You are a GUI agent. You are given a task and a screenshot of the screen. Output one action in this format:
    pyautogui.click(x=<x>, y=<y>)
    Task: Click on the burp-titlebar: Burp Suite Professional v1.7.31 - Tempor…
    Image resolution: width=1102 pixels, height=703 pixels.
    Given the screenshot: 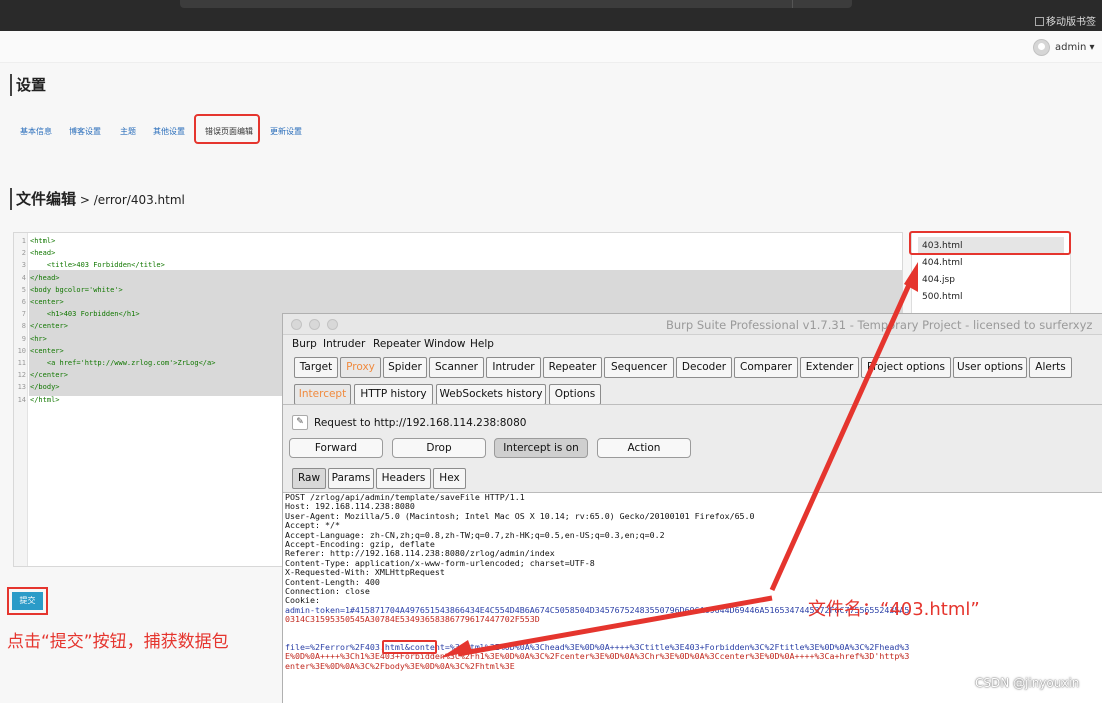 What is the action you would take?
    pyautogui.click(x=692, y=324)
    